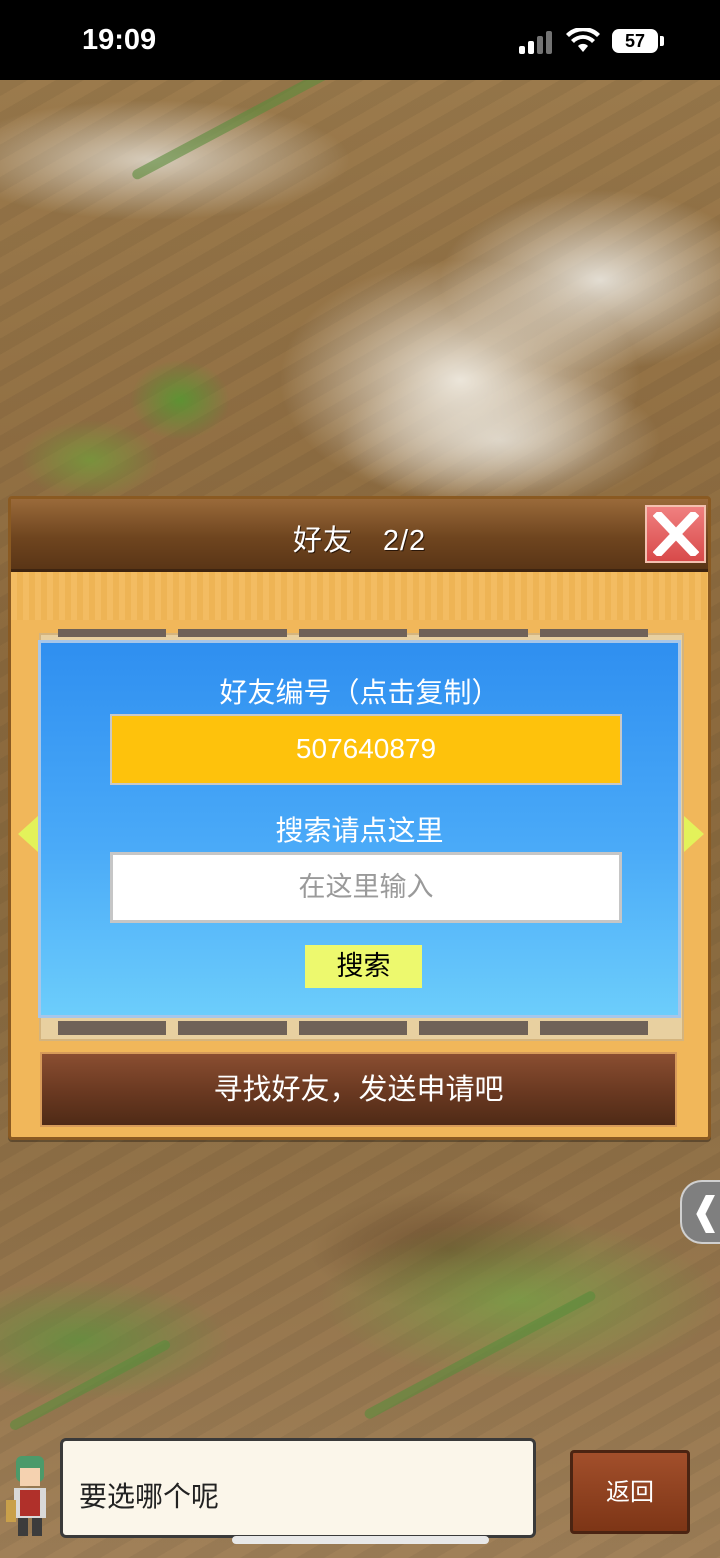 The image size is (720, 1558). Describe the element at coordinates (26, 1496) in the screenshot. I see `advisor-avatar` at that location.